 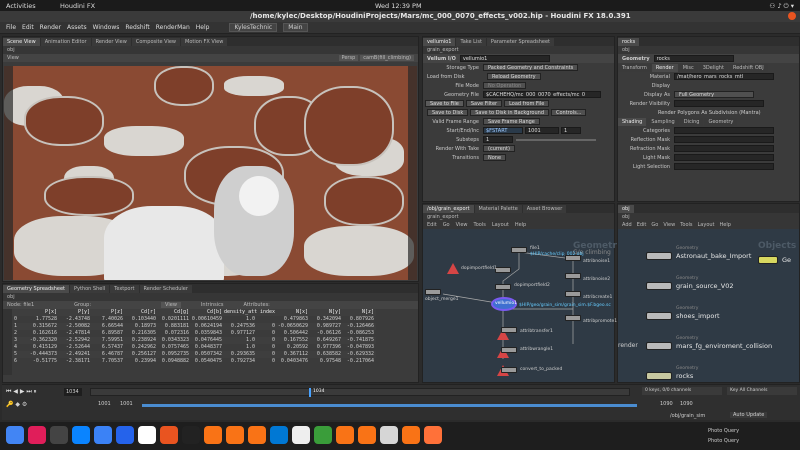 I want to click on tab-asset-browser: Asset Browser, so click(x=544, y=209).